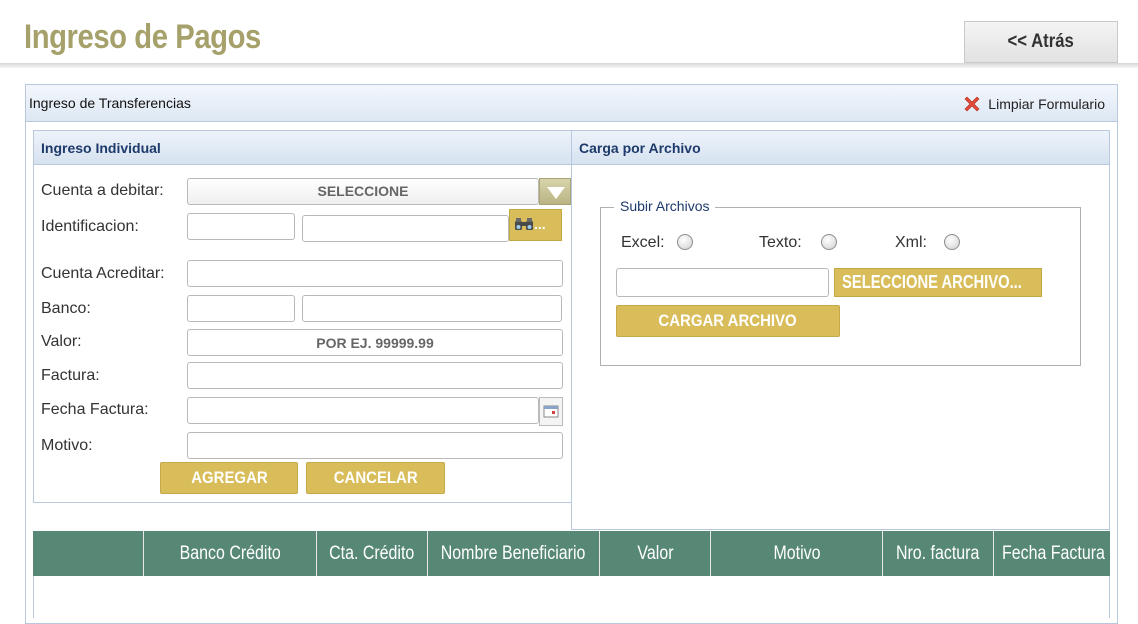 The width and height of the screenshot is (1138, 624). Describe the element at coordinates (375, 273) in the screenshot. I see `cuenta-acreditar-input` at that location.